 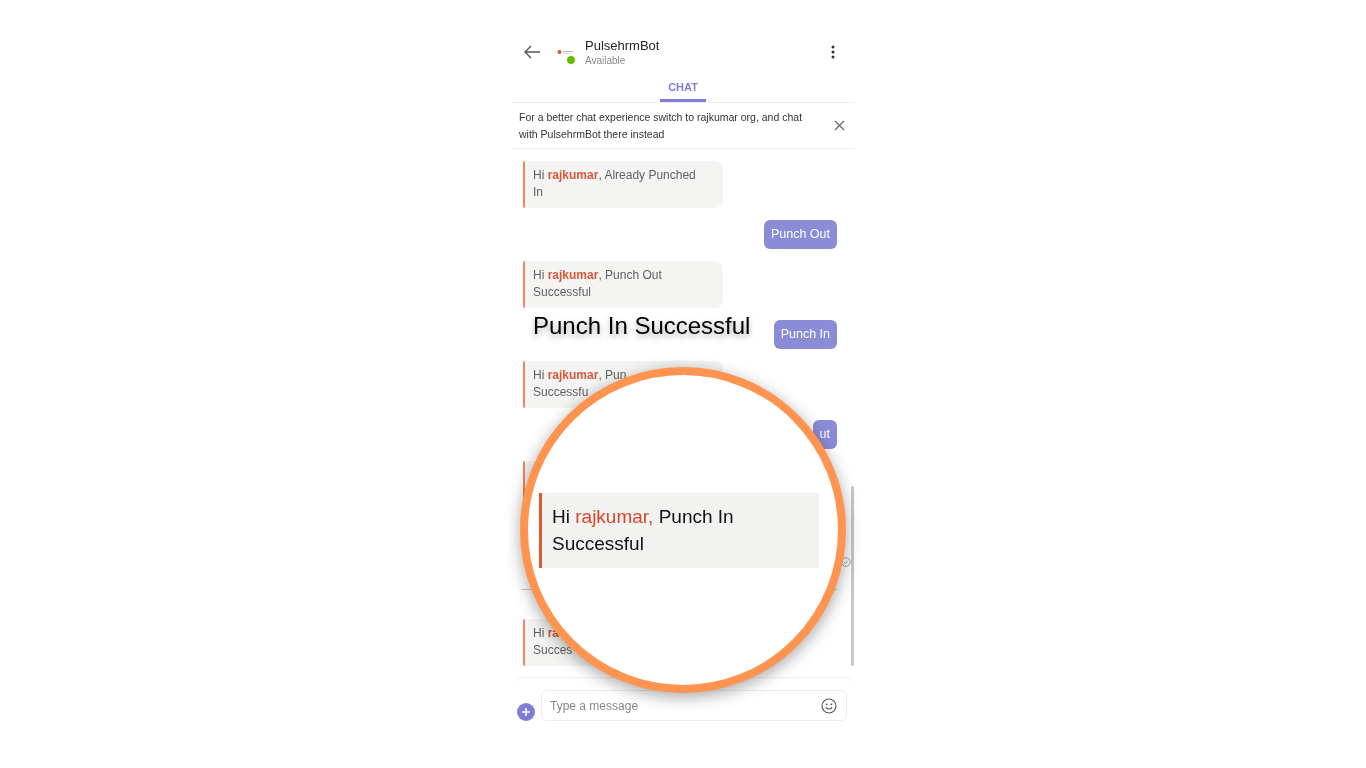 I want to click on bot-message: Hi rajkumar, Already Punched In, so click(x=623, y=184).